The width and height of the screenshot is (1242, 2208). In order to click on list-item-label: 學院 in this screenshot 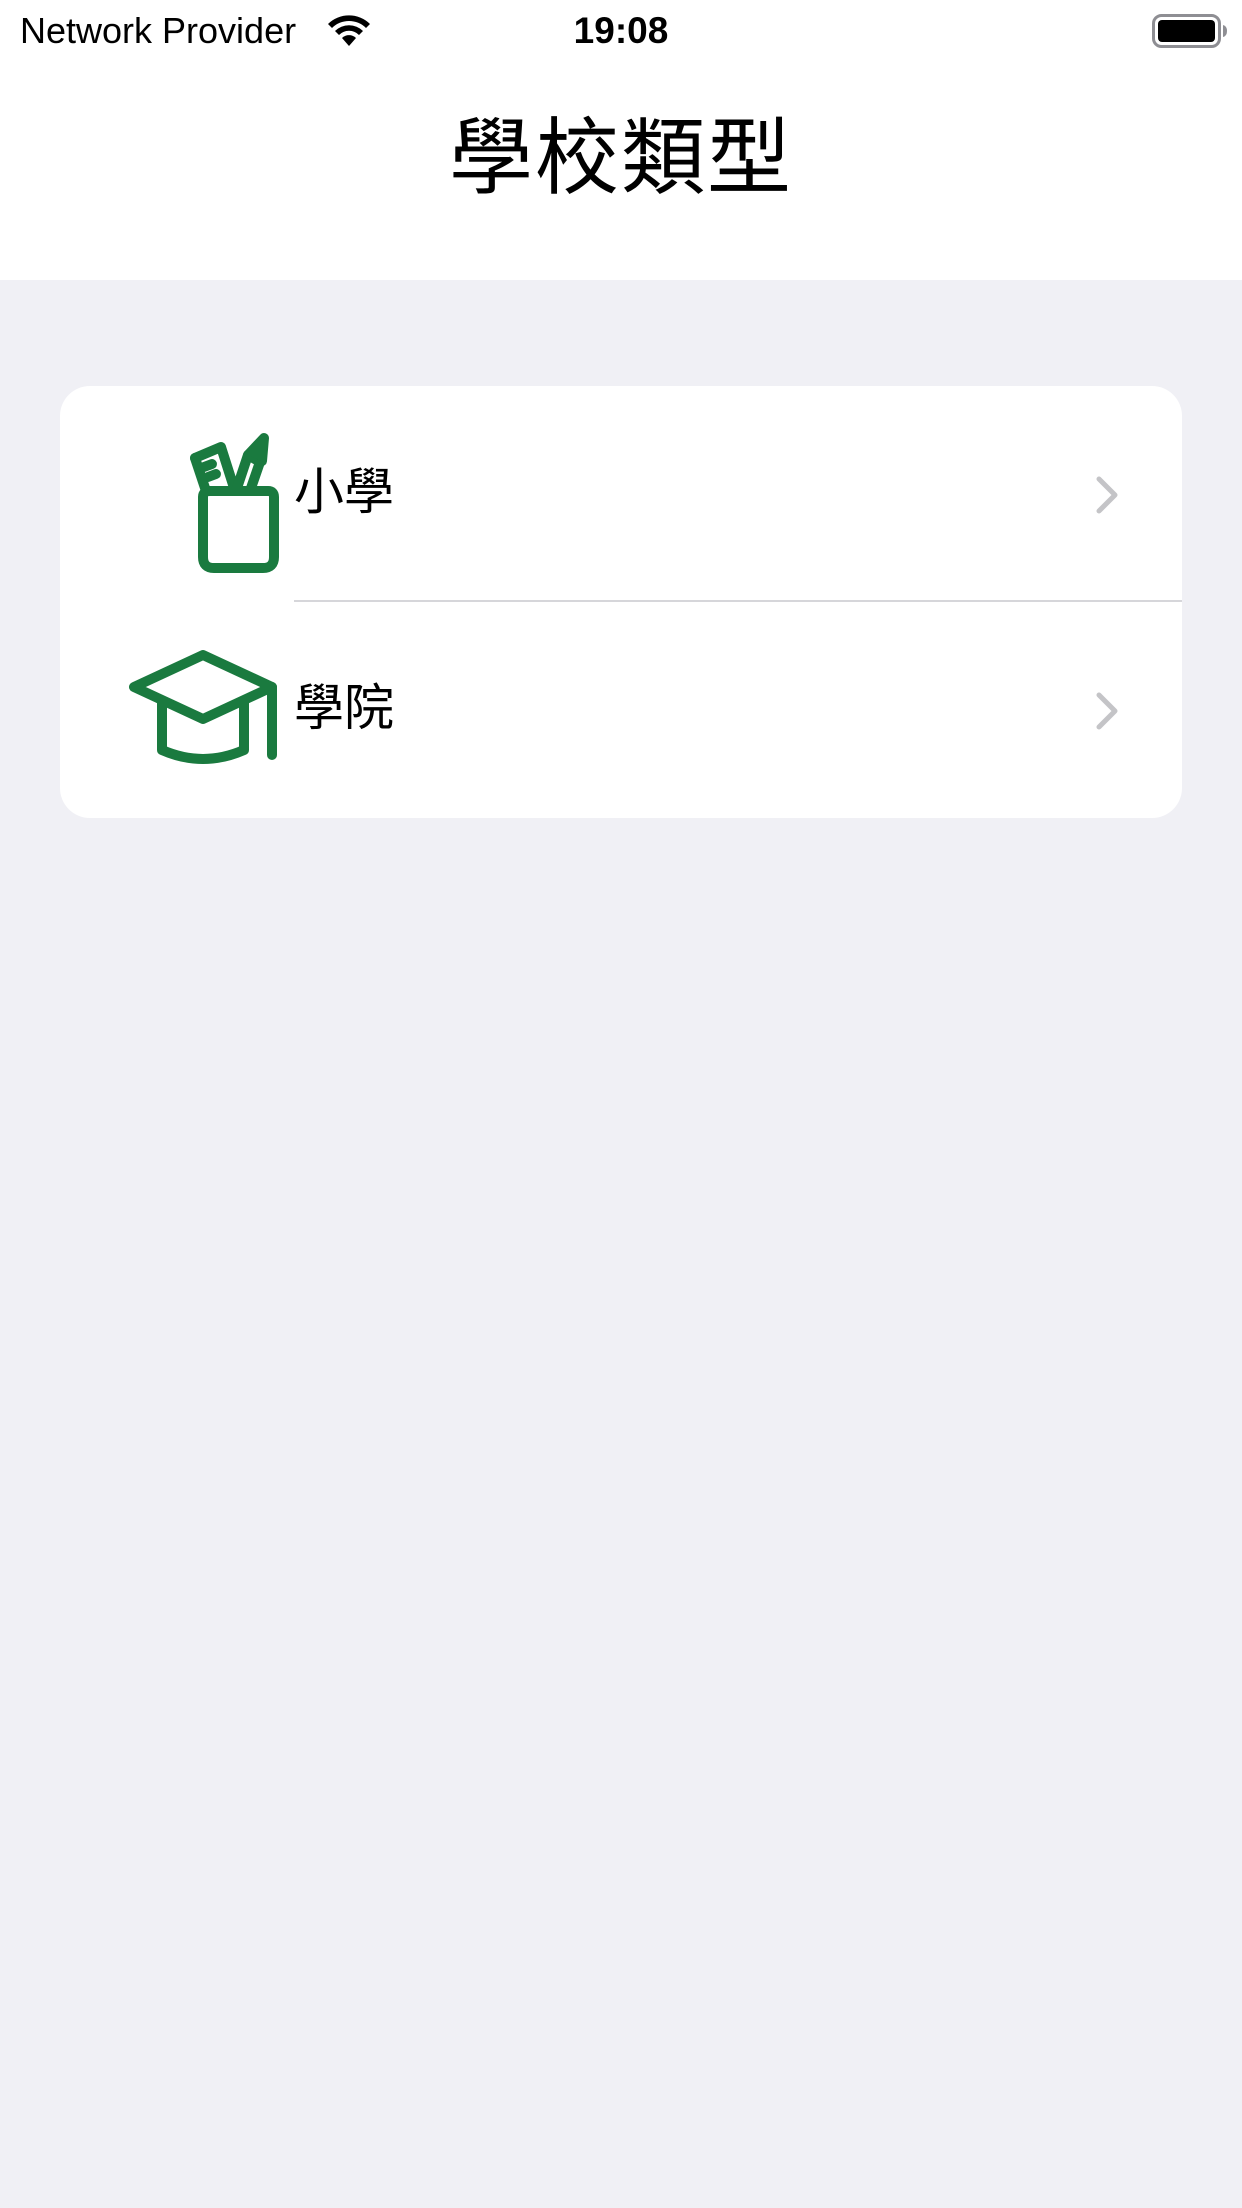, I will do `click(344, 708)`.